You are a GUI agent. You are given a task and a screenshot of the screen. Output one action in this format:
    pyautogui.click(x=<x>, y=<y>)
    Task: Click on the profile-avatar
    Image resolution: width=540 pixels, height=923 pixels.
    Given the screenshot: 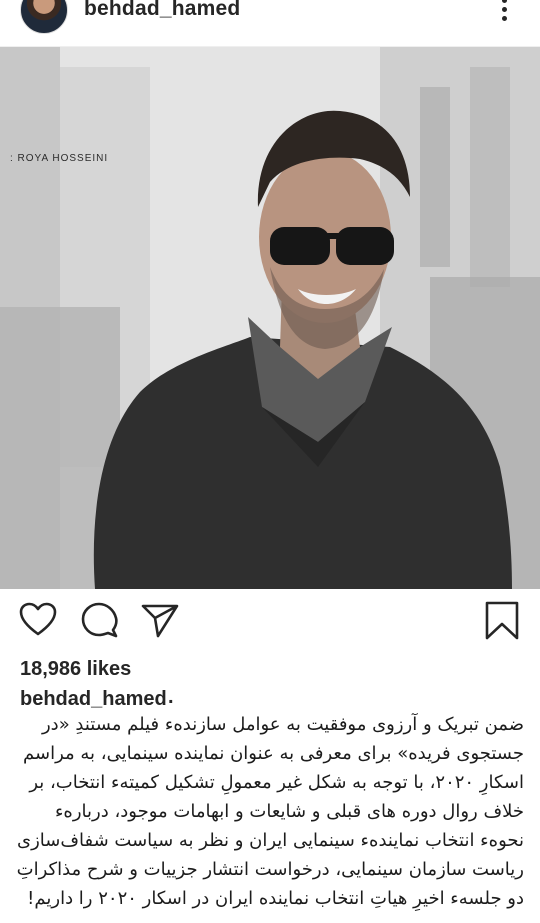 What is the action you would take?
    pyautogui.click(x=44, y=17)
    